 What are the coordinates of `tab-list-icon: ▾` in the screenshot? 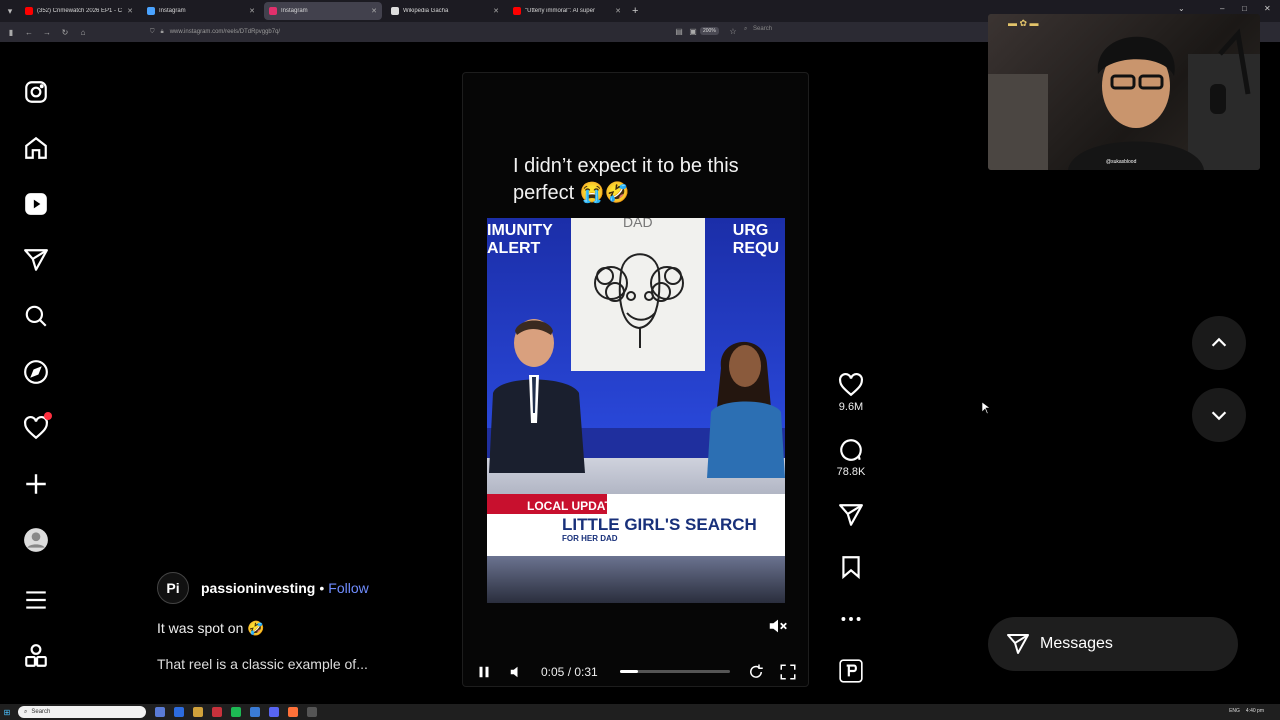 It's located at (10, 11).